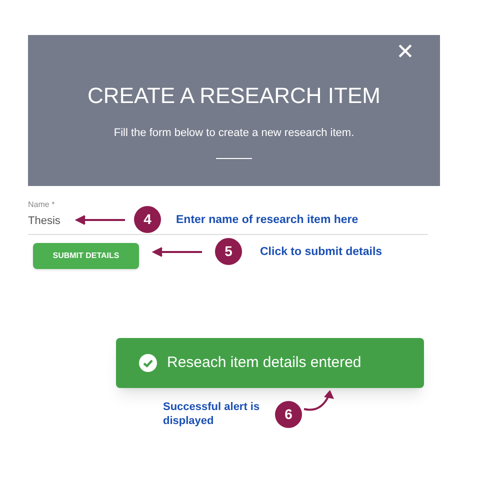  Describe the element at coordinates (405, 52) in the screenshot. I see `close-button: ✕` at that location.